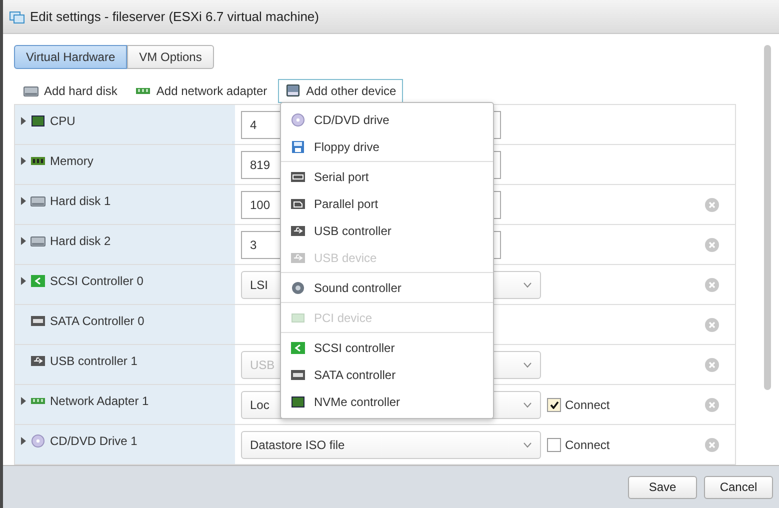 The width and height of the screenshot is (779, 508). I want to click on speaker-icon, so click(298, 287).